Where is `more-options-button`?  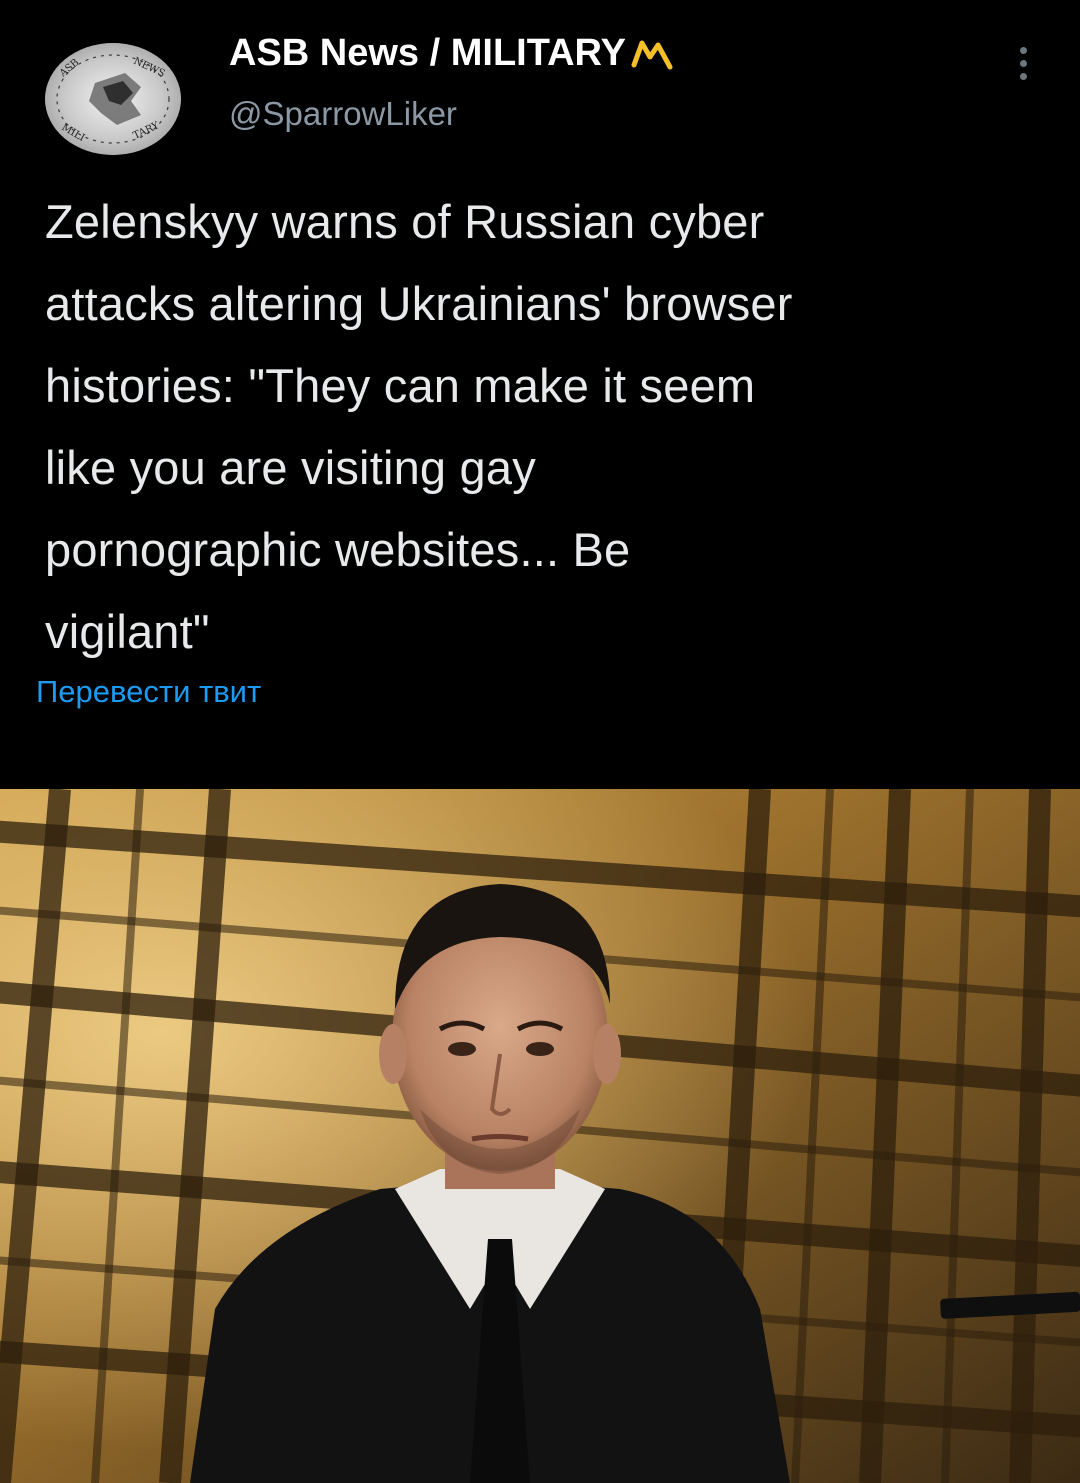
more-options-button is located at coordinates (1023, 63).